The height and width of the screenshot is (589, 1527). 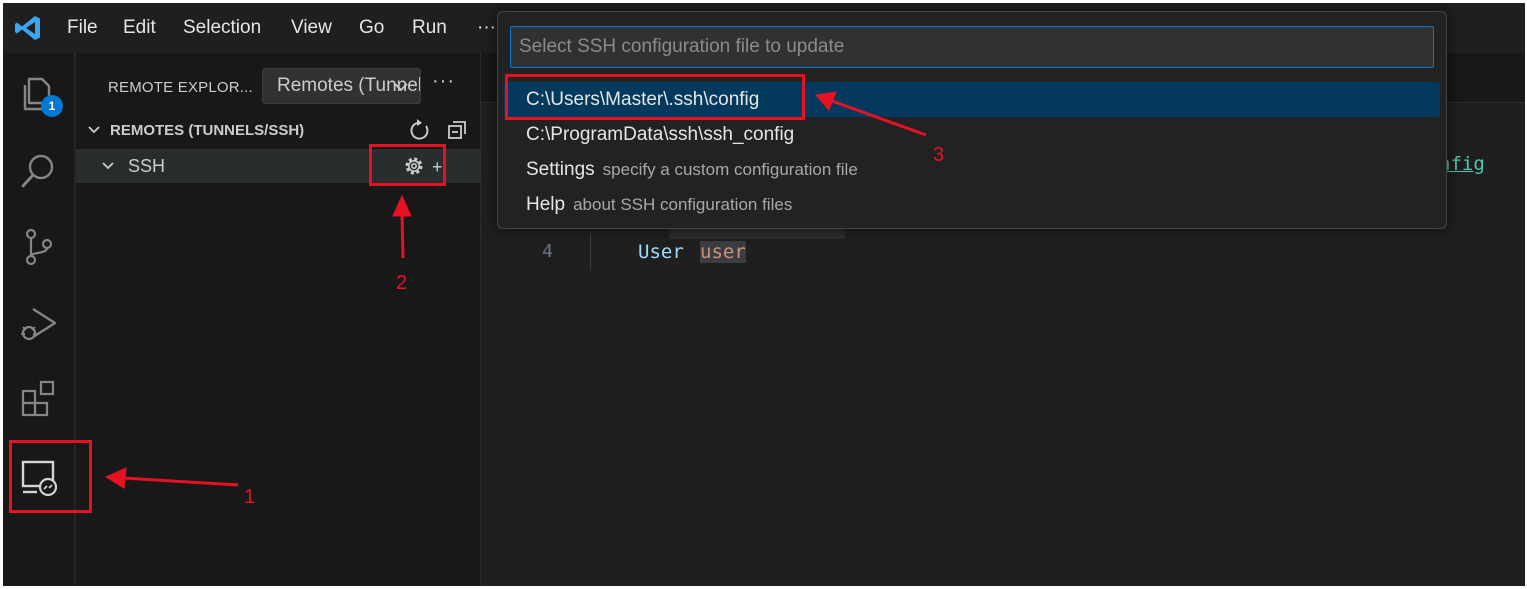 What do you see at coordinates (39, 247) in the screenshot?
I see `source-control-icon` at bounding box center [39, 247].